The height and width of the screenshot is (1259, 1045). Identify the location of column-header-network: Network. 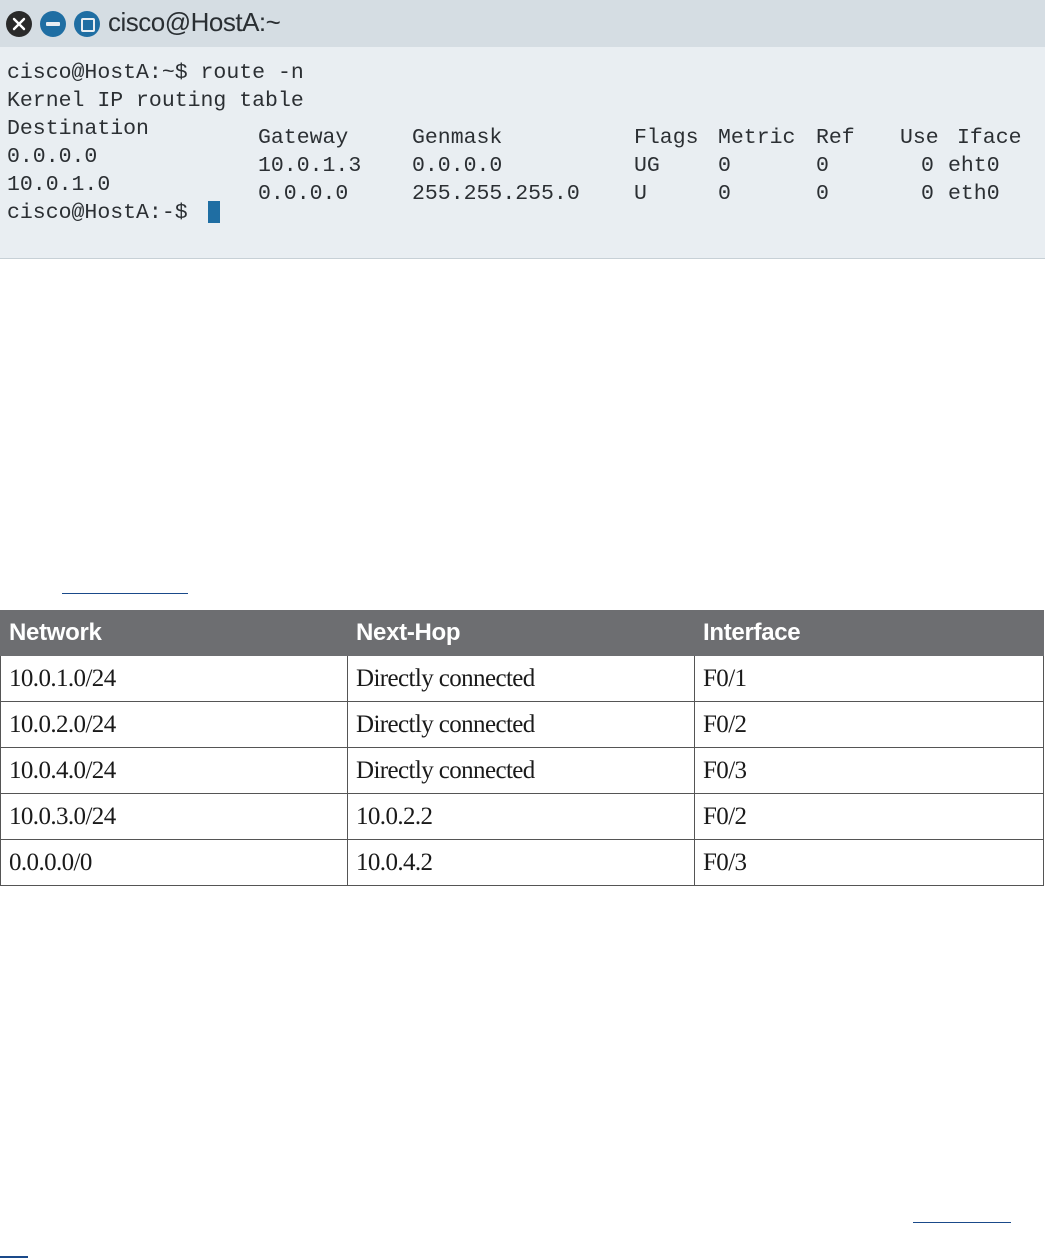
(174, 633).